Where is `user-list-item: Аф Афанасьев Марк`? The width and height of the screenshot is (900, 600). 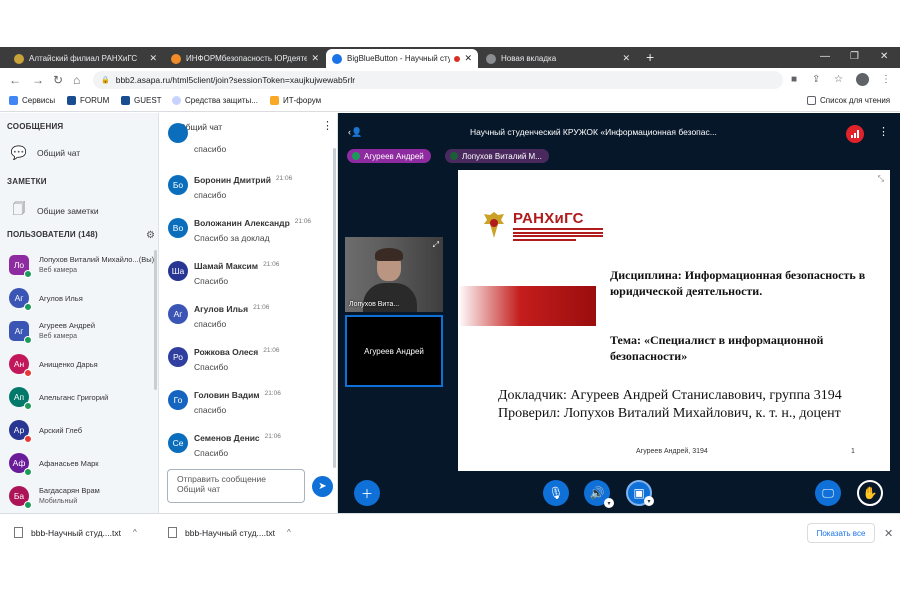
user-list-item: Аф Афанасьев Марк is located at coordinates (81, 463).